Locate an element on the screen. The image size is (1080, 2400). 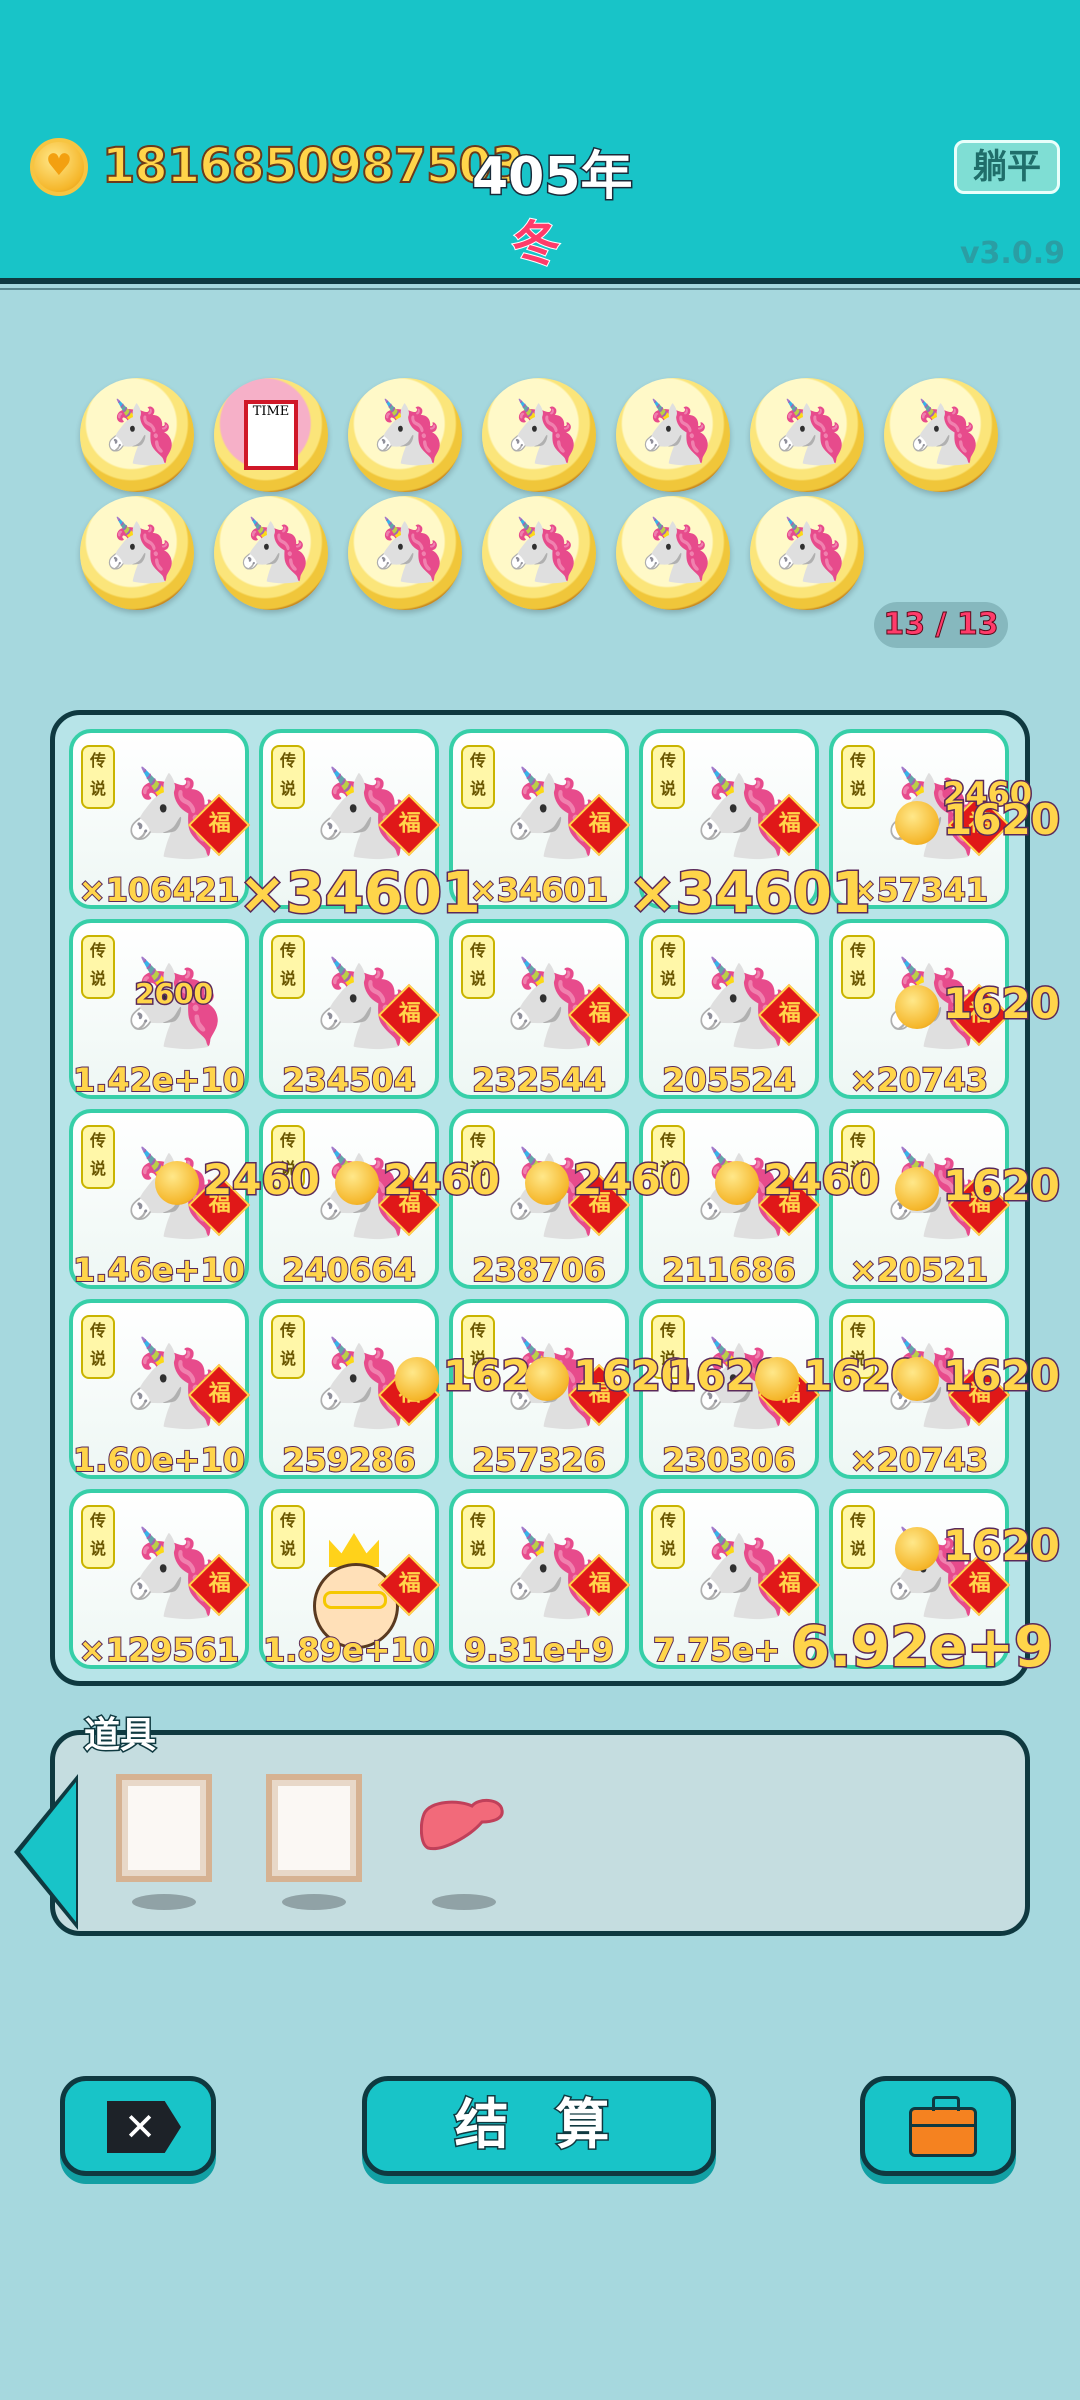
board-tile: 传说 🦄 福 205524 is located at coordinates (730, 1009).